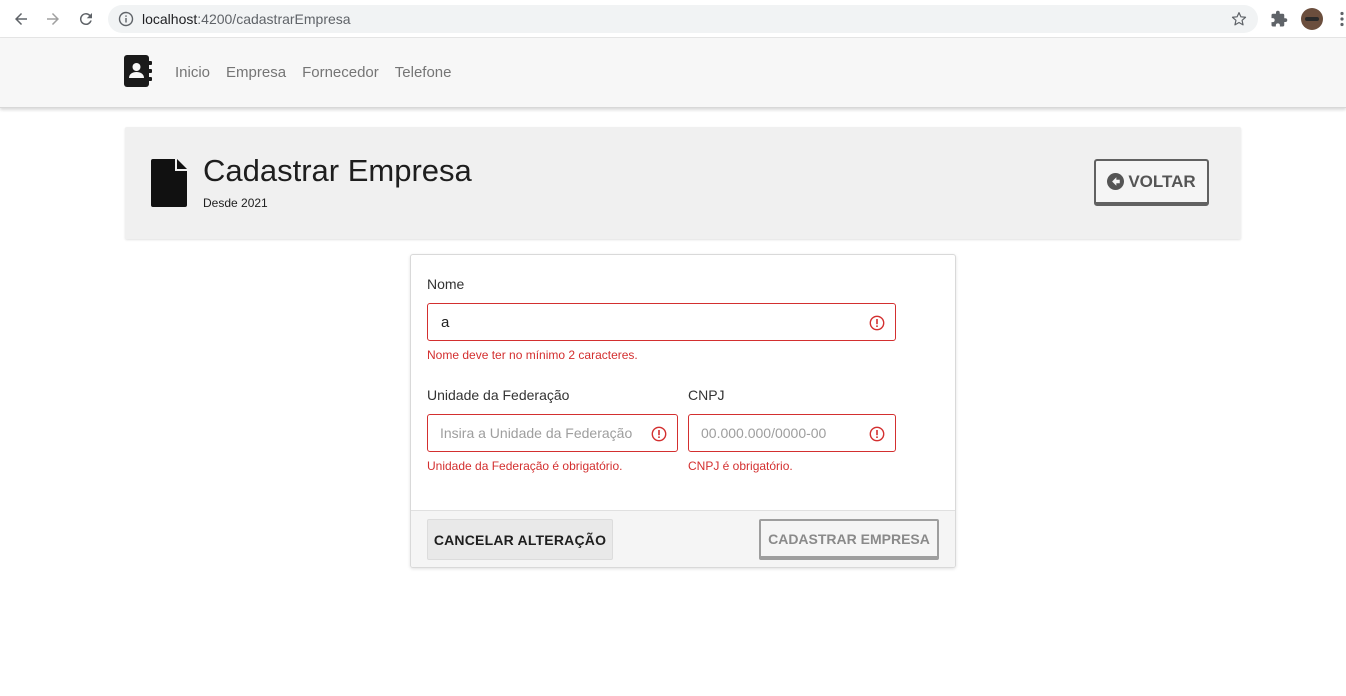  What do you see at coordinates (138, 71) in the screenshot?
I see `address-book-icon` at bounding box center [138, 71].